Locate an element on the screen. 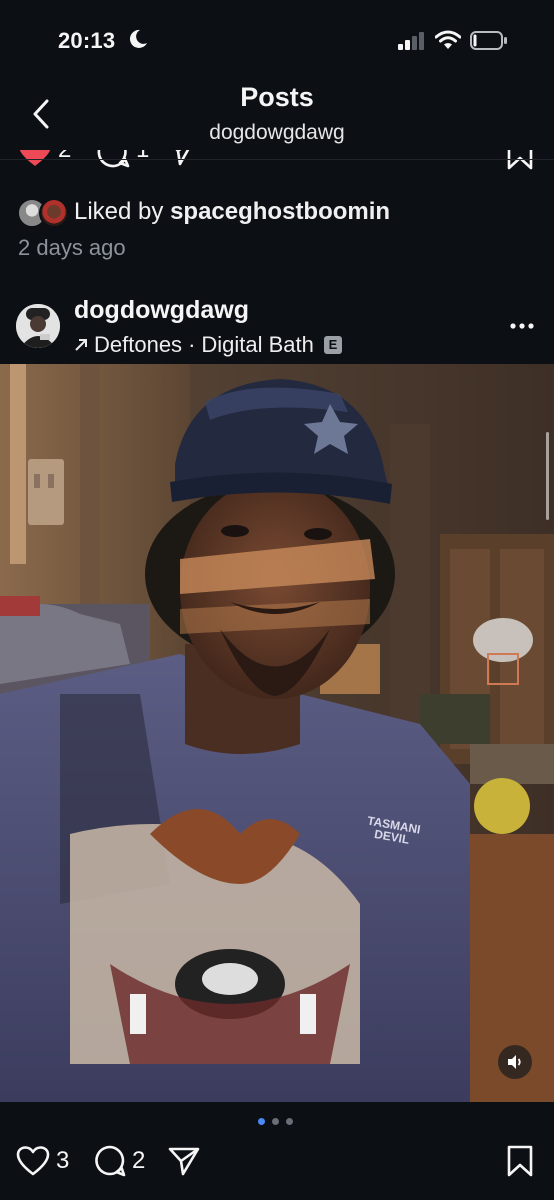 The image size is (554, 1200). page-subtitle-username: dogdowgdawg is located at coordinates (277, 133).